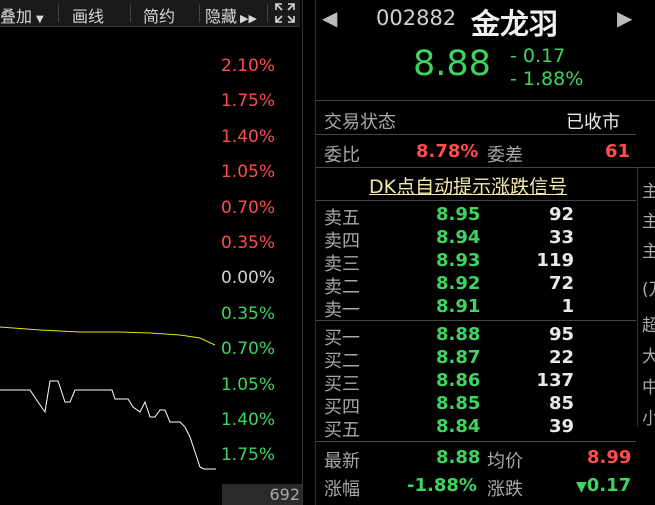 This screenshot has width=655, height=505. What do you see at coordinates (458, 334) in the screenshot?
I see `level-price: 8.88` at bounding box center [458, 334].